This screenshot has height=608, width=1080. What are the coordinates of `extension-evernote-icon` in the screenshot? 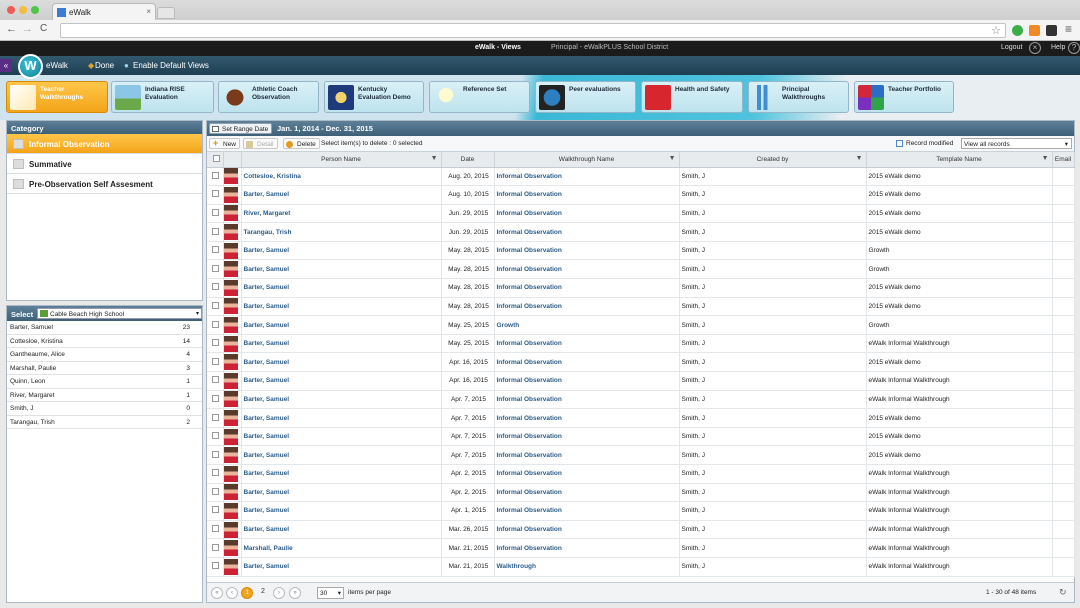 It's located at (1017, 30).